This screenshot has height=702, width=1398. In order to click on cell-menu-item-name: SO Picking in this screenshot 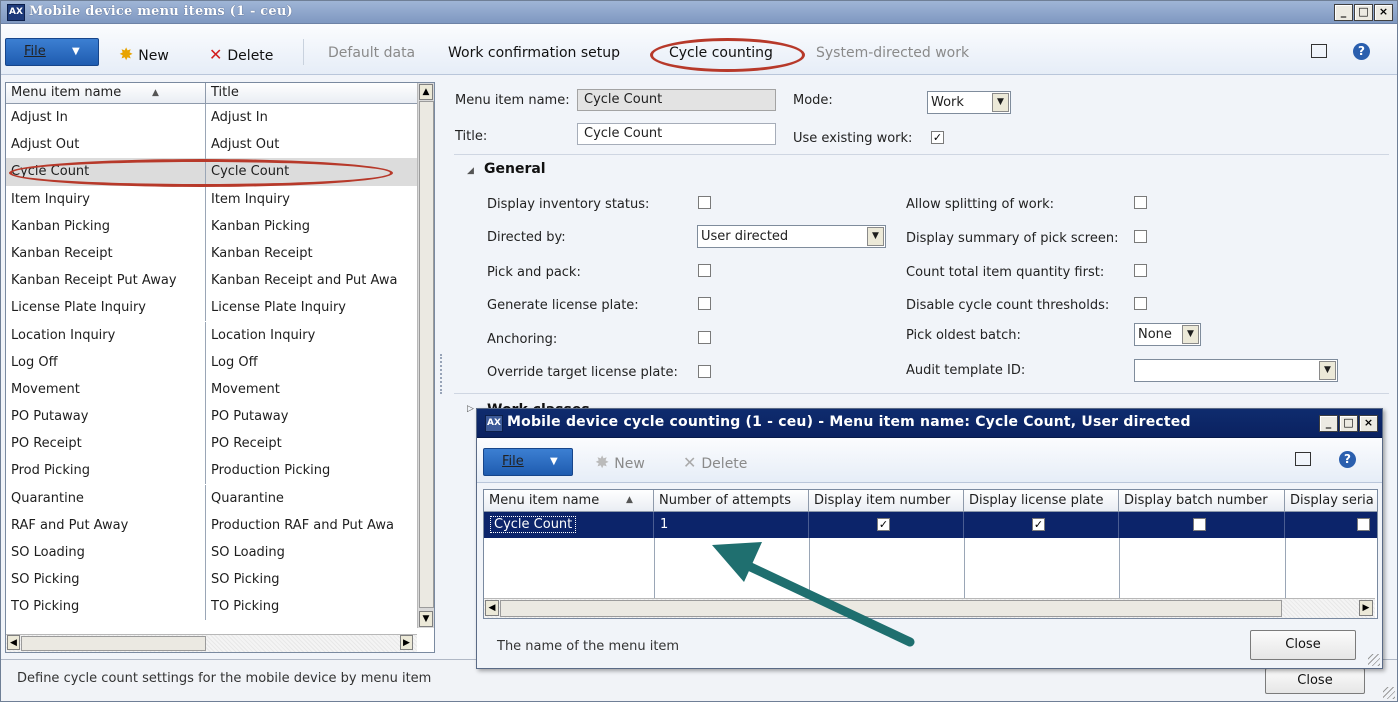, I will do `click(106, 580)`.